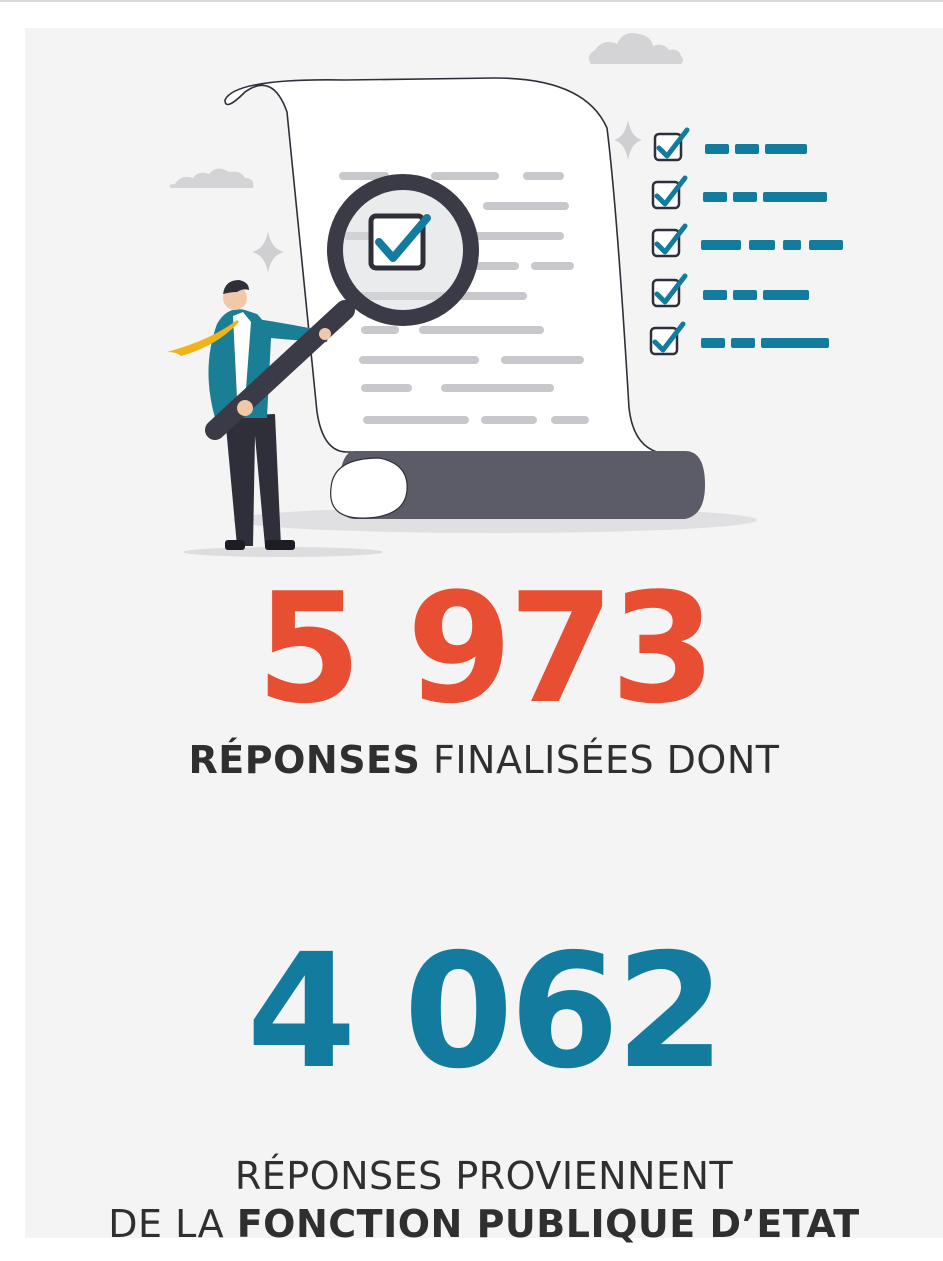 The width and height of the screenshot is (943, 1261). What do you see at coordinates (172, 1223) in the screenshot?
I see `caption-line-2-regular: DE LA` at bounding box center [172, 1223].